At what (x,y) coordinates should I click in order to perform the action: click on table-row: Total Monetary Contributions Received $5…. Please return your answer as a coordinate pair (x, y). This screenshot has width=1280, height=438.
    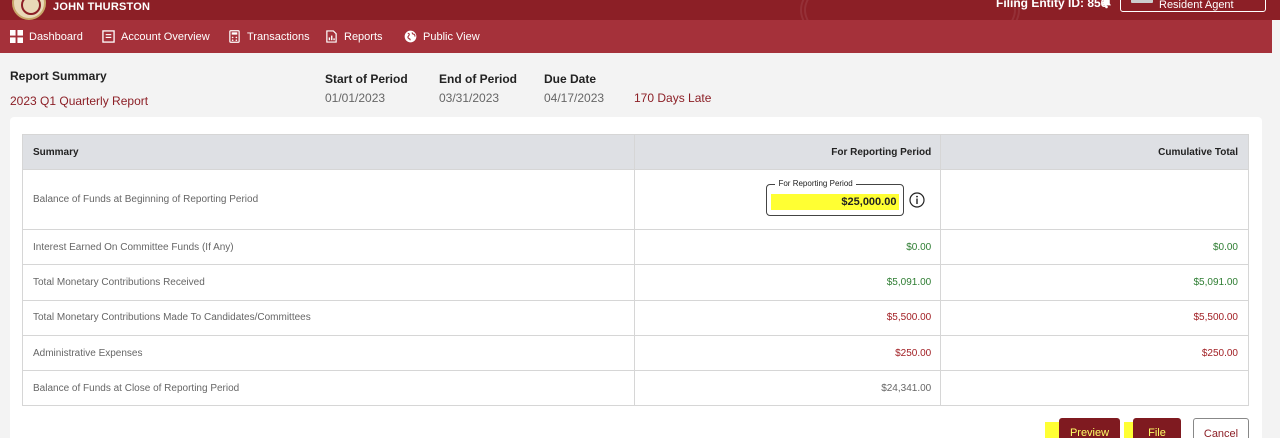
    Looking at the image, I should click on (635, 282).